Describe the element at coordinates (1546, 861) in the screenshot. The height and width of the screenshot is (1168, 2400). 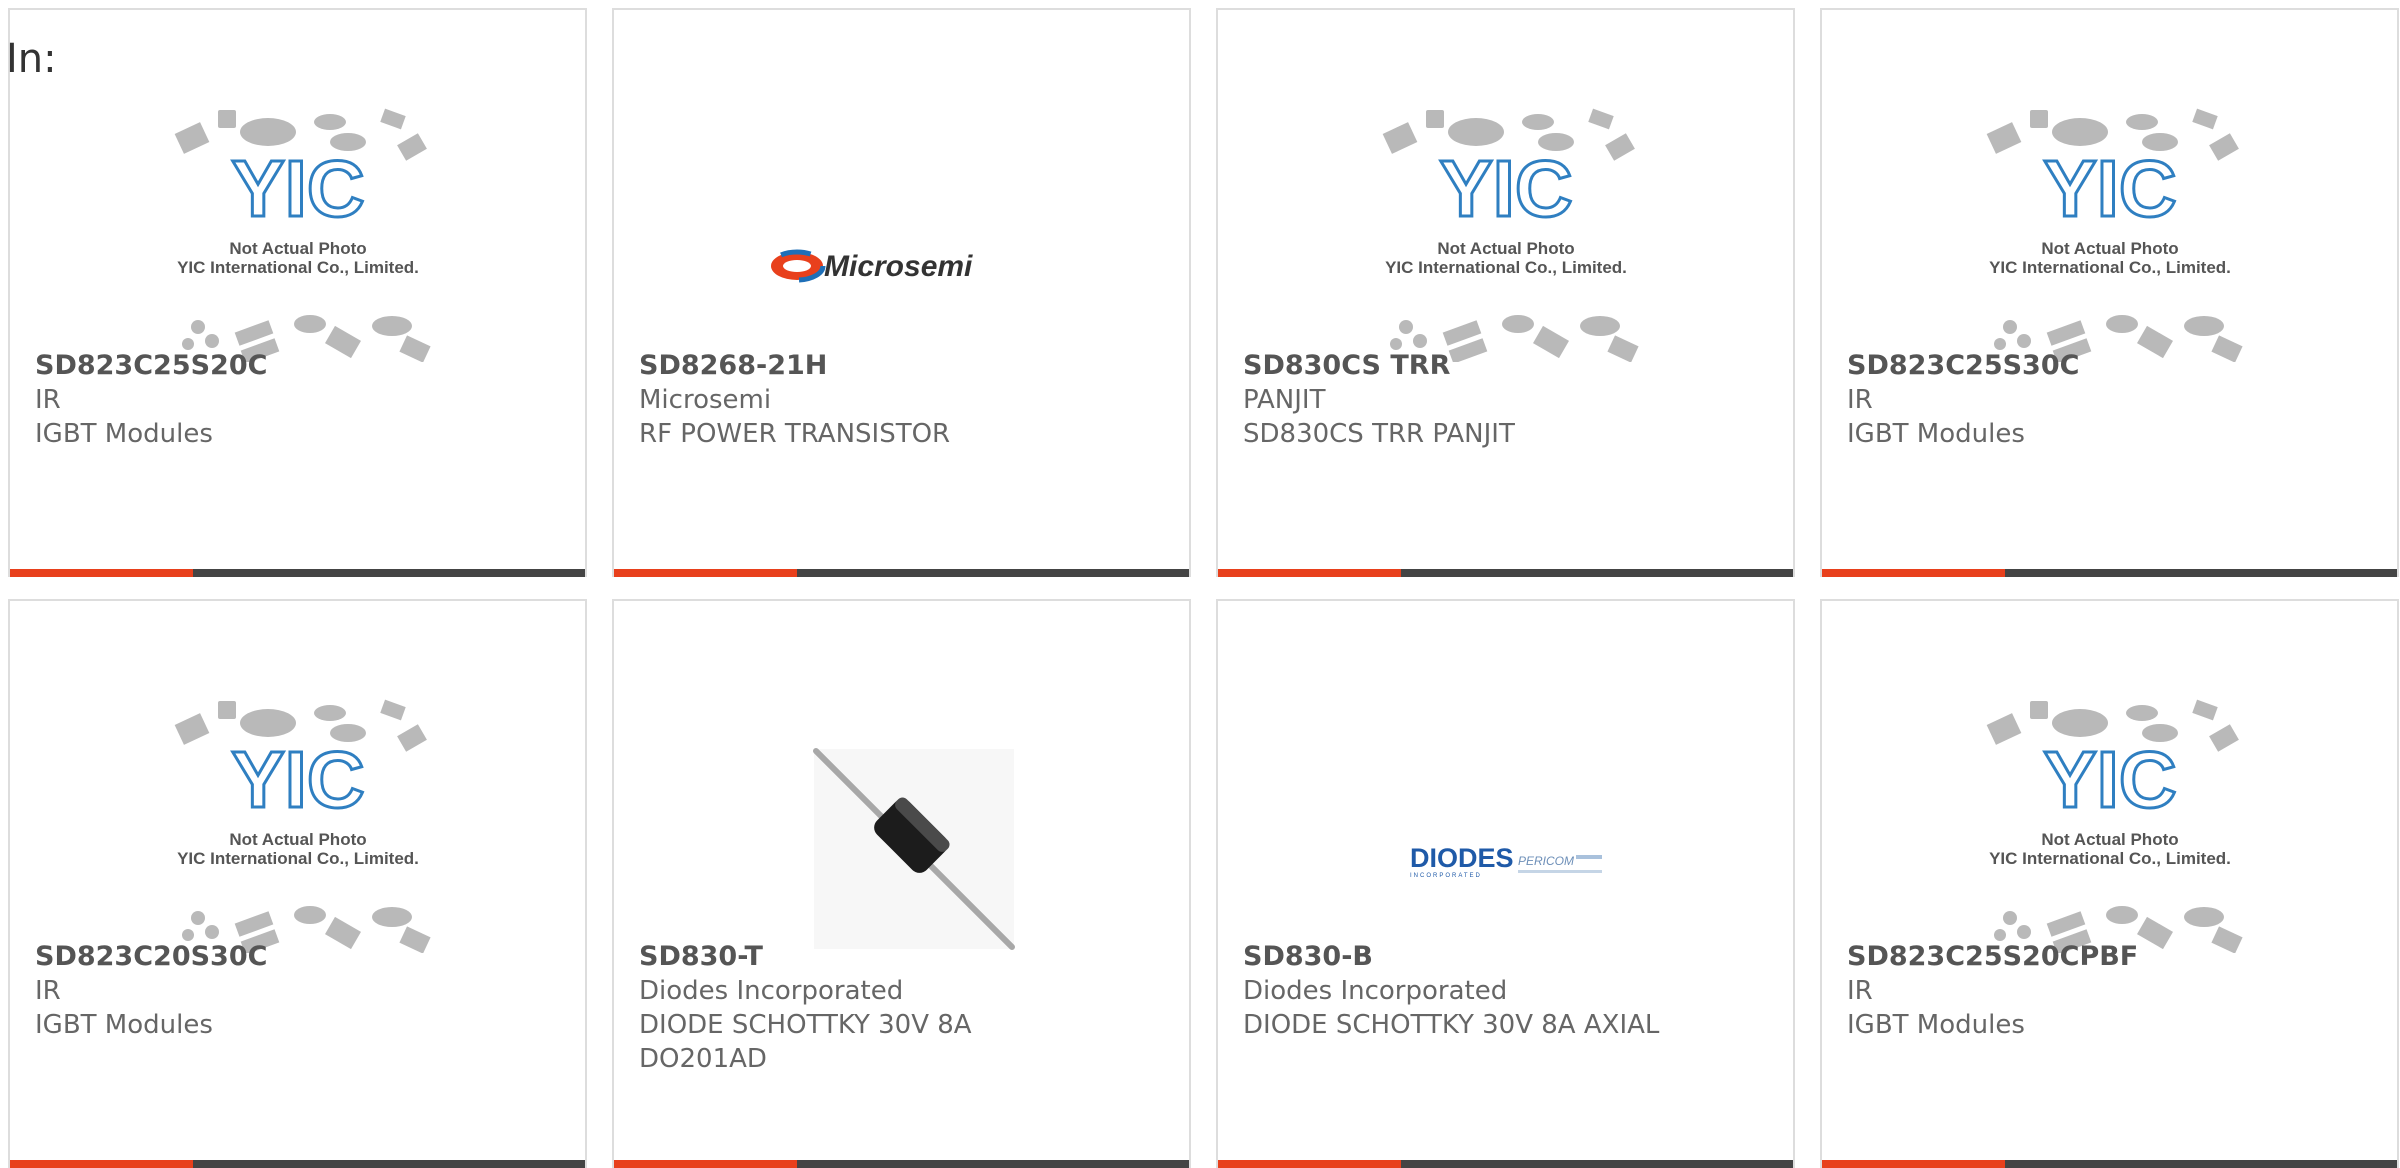
I see `pericom-logo-text: PERICOM` at that location.